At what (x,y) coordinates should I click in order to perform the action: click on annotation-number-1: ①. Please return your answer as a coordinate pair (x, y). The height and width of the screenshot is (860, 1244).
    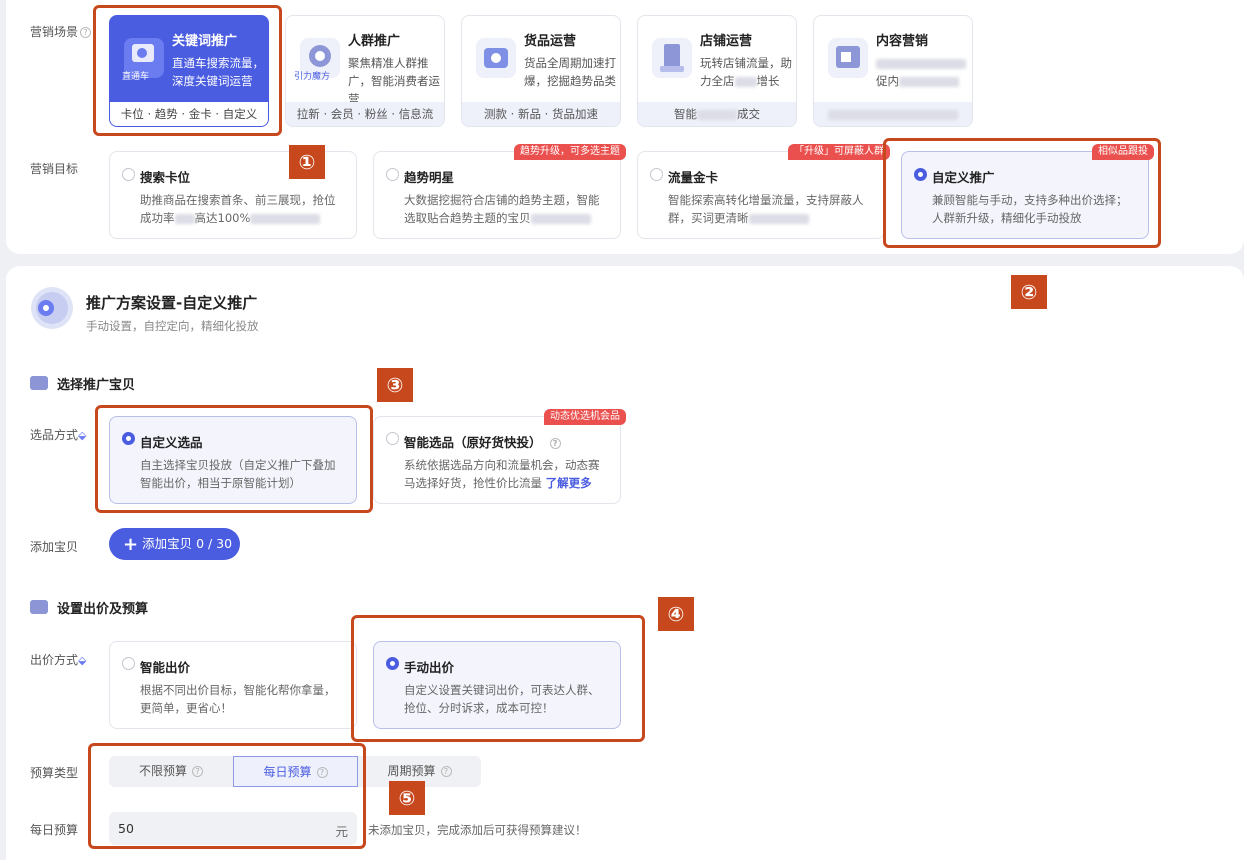
    Looking at the image, I should click on (307, 162).